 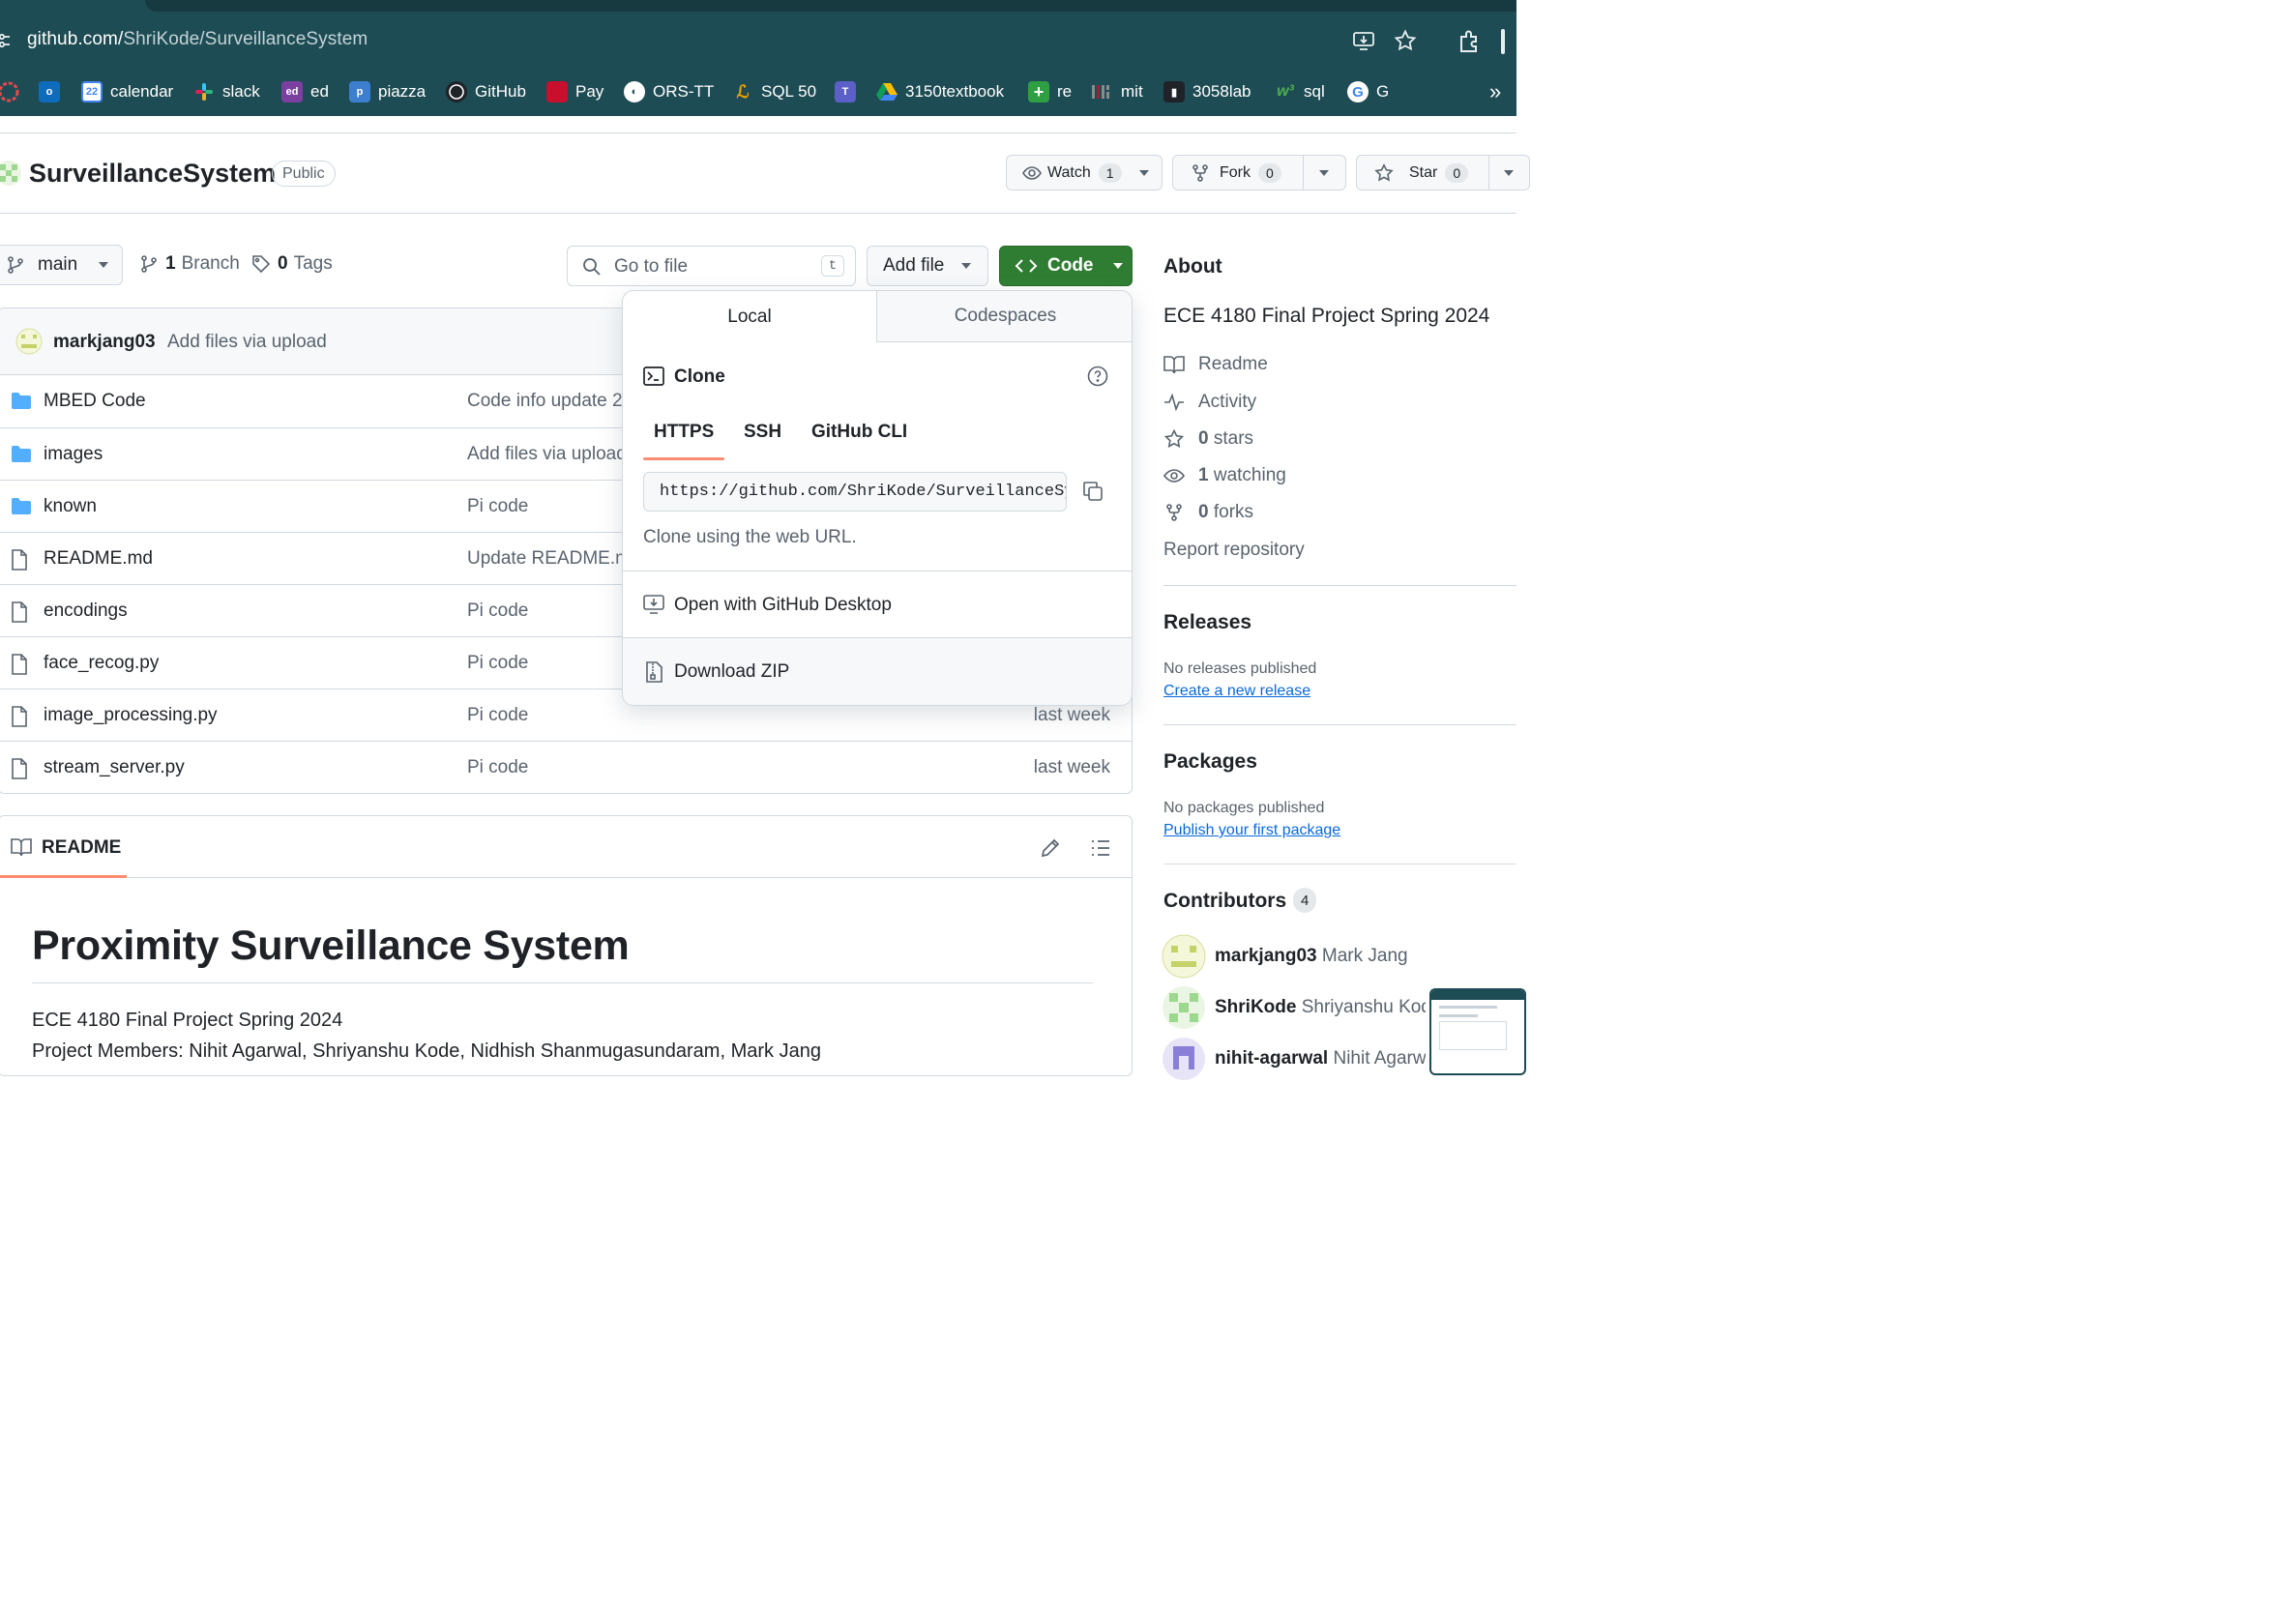 What do you see at coordinates (75, 39) in the screenshot?
I see `url-host: github.com/` at bounding box center [75, 39].